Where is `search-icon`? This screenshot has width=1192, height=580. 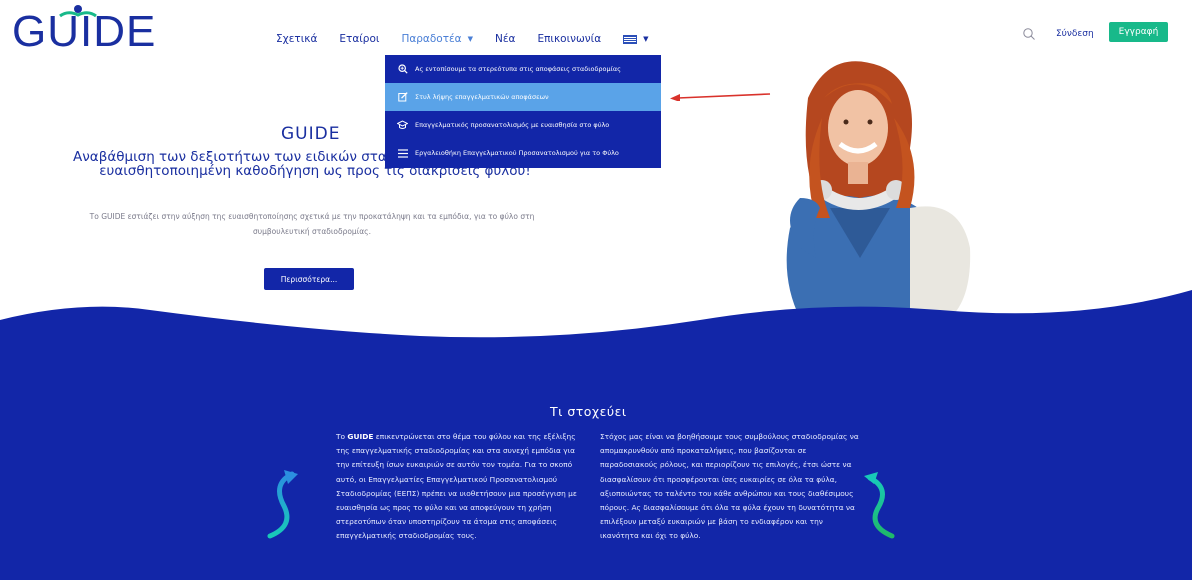
search-icon is located at coordinates (1029, 34).